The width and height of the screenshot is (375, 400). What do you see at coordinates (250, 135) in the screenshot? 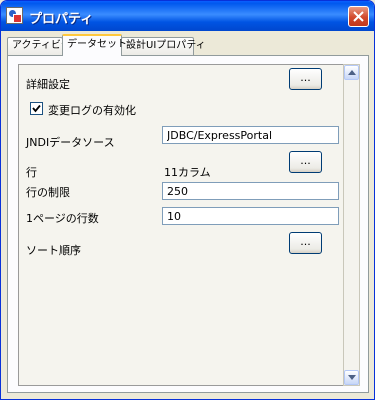
I see `jndi-datasource-field` at bounding box center [250, 135].